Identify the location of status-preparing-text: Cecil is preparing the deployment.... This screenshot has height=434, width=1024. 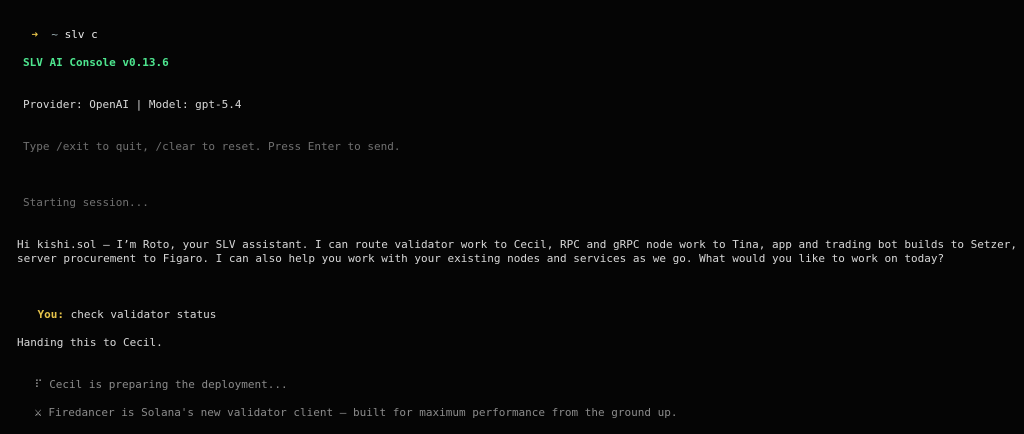
(168, 384).